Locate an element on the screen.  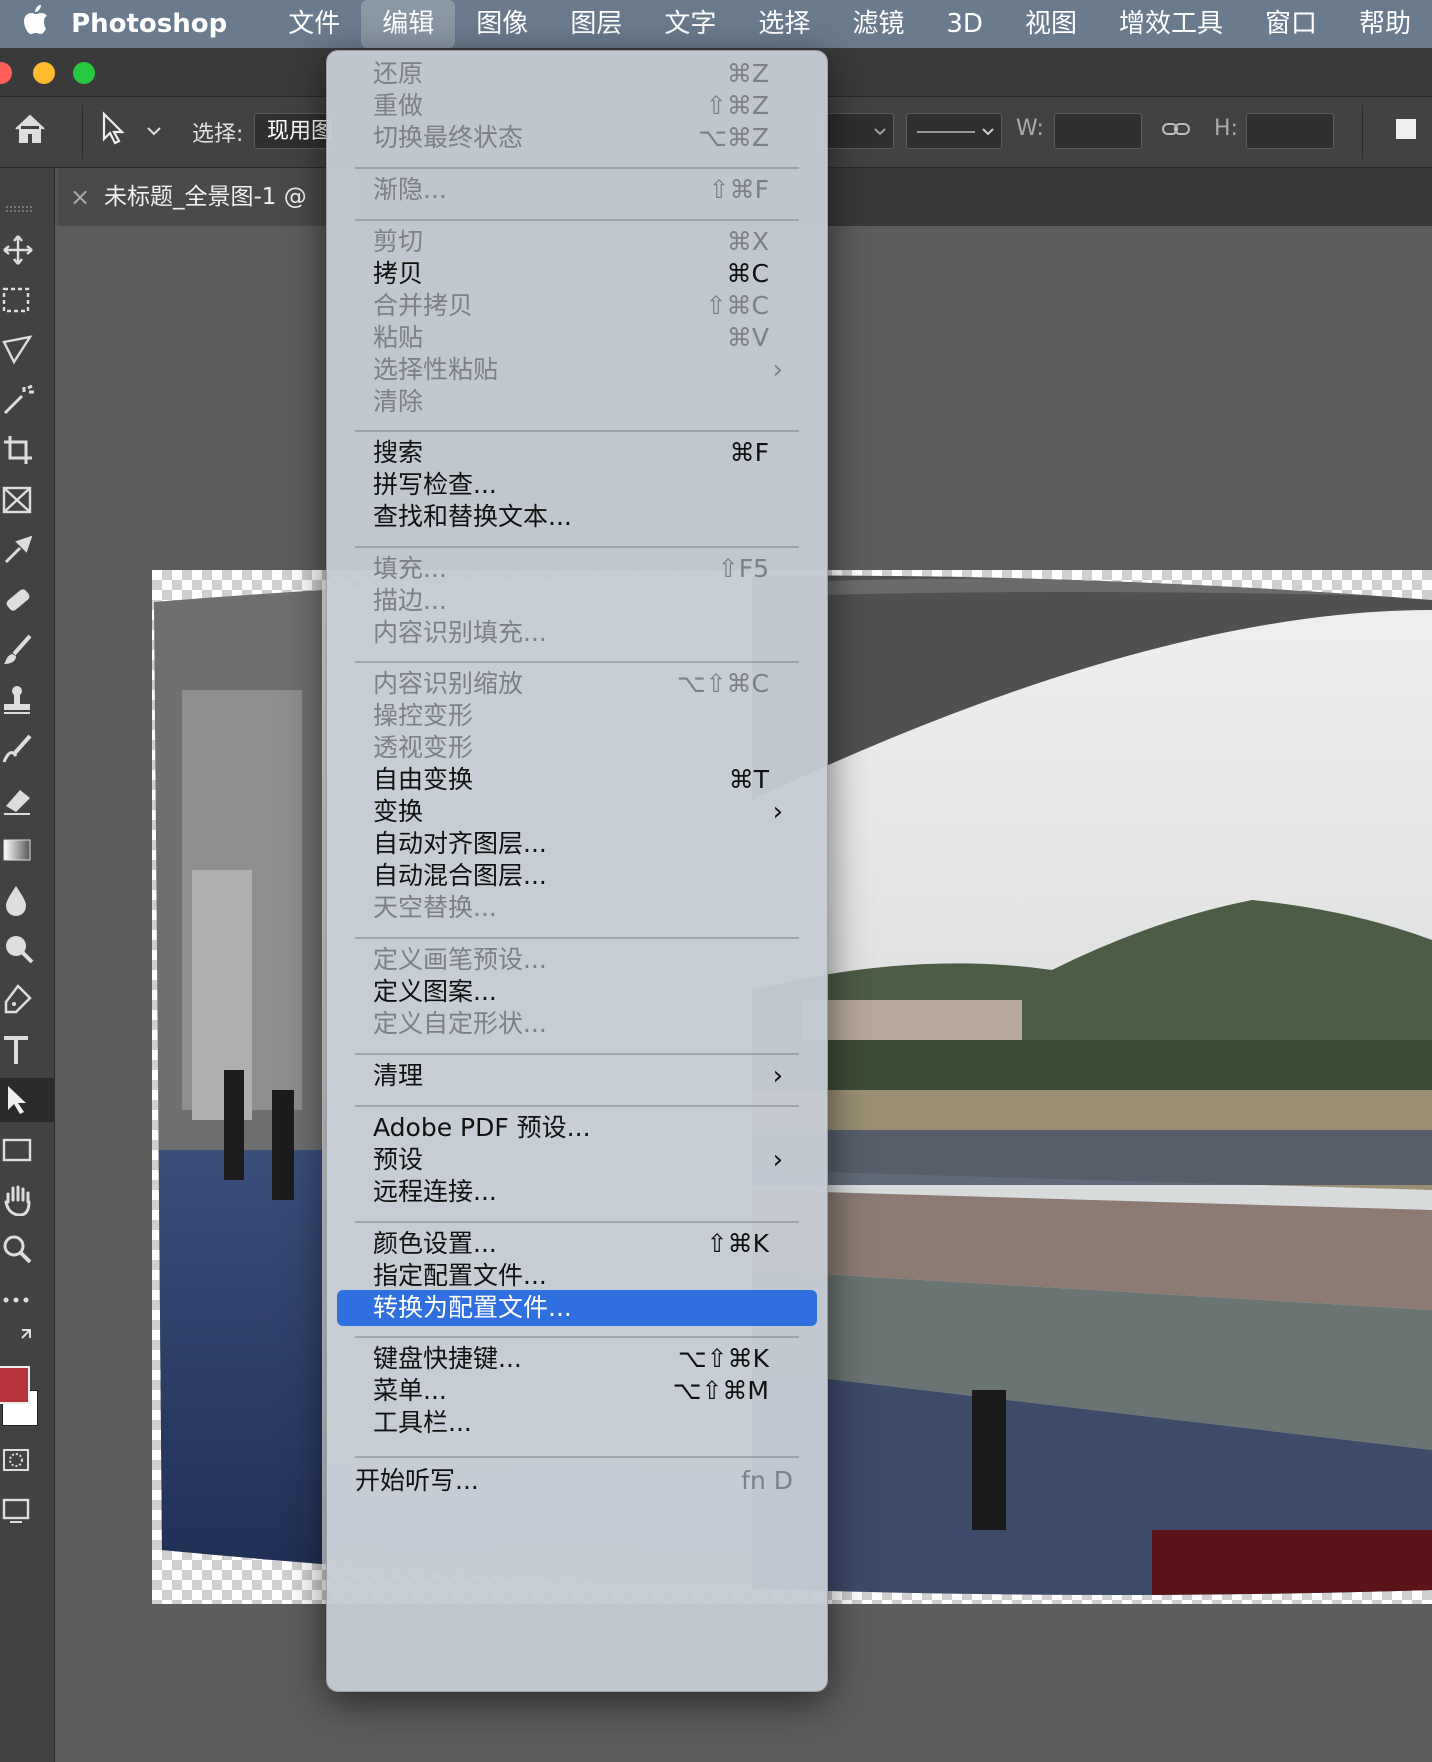
menu-filter: 滤镜 is located at coordinates (878, 24).